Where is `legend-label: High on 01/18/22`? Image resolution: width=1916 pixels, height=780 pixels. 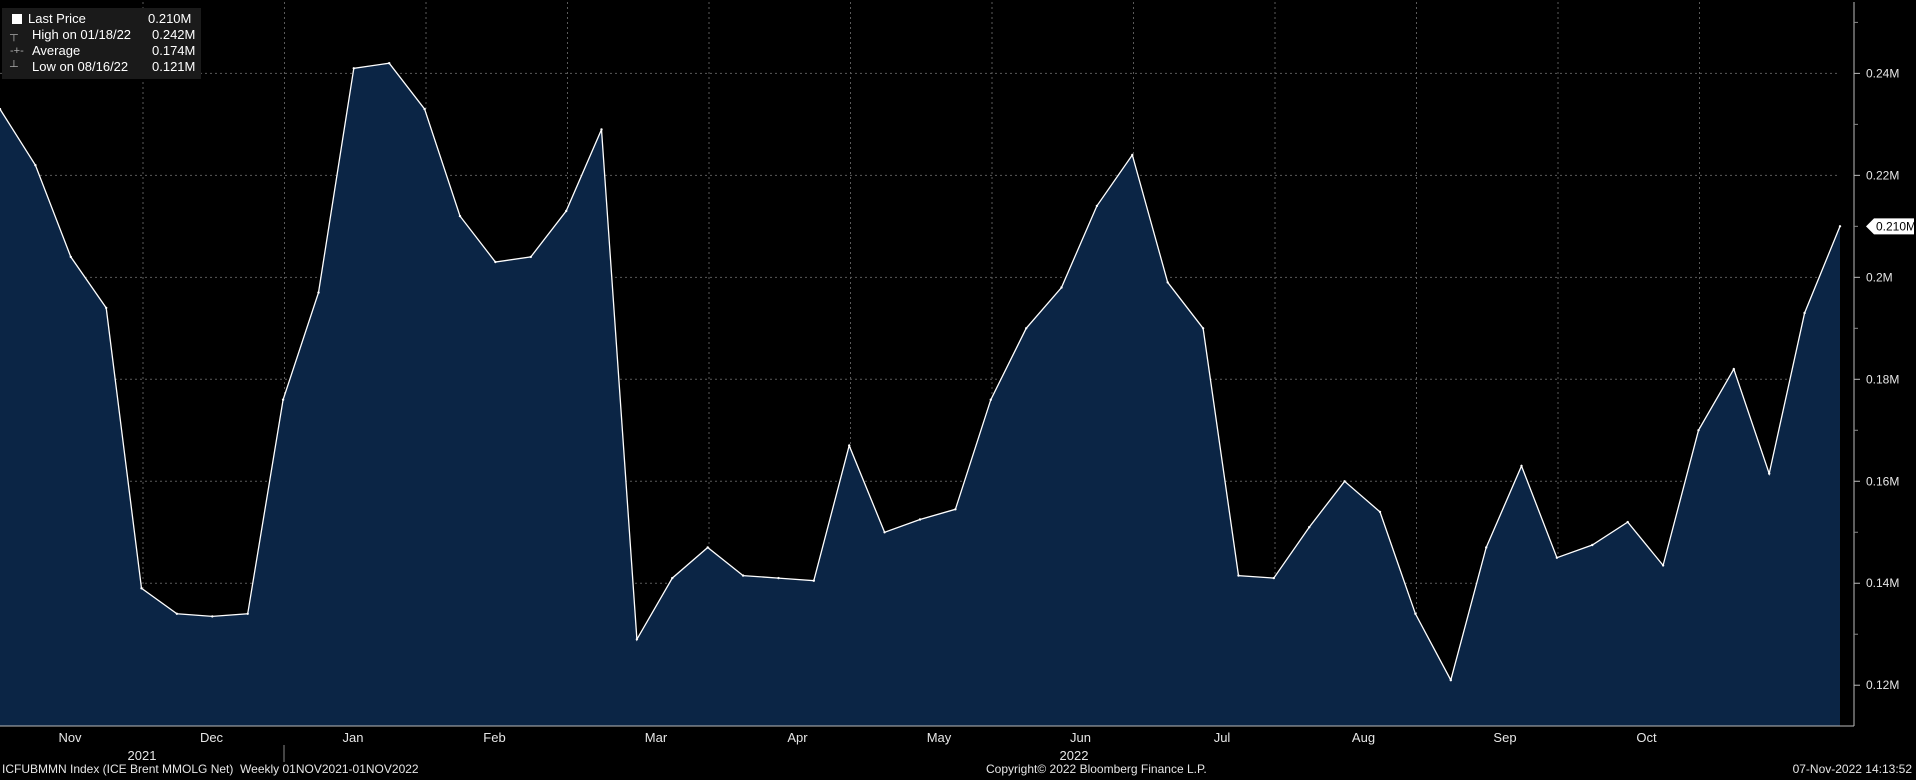
legend-label: High on 01/18/22 is located at coordinates (82, 34).